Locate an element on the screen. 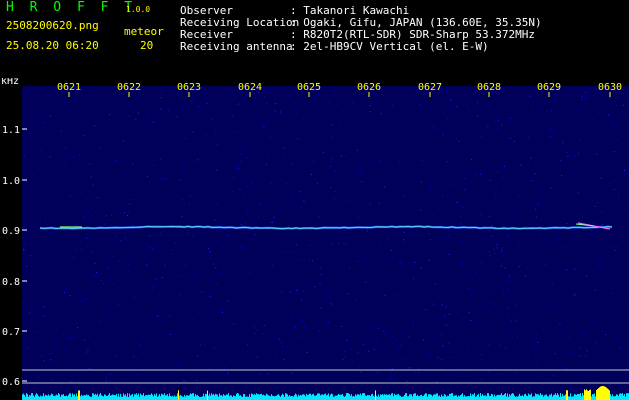 The image size is (629, 400). app-version: 1.0.0 is located at coordinates (138, 9).